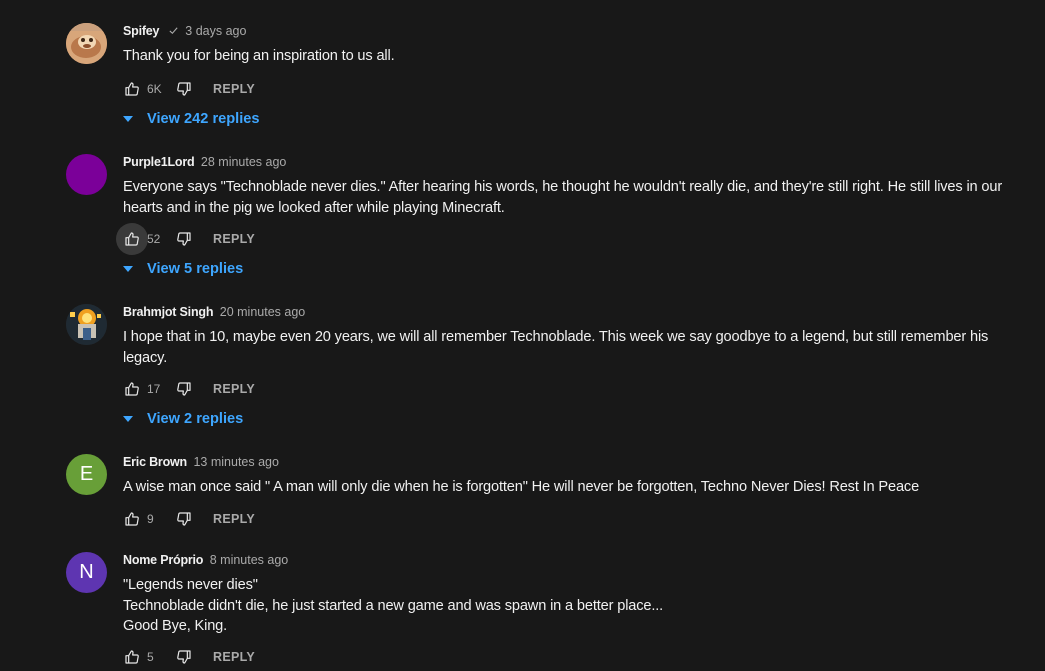 This screenshot has height=671, width=1045. What do you see at coordinates (141, 31) in the screenshot?
I see `author-name: Spifey` at bounding box center [141, 31].